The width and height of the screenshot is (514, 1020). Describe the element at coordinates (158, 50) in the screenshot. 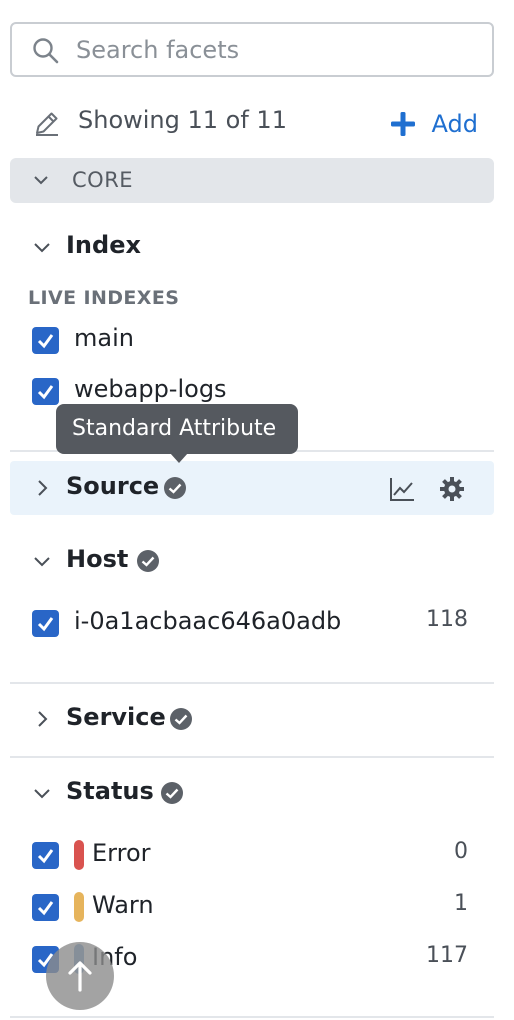

I see `search-placeholder: Search facets` at that location.